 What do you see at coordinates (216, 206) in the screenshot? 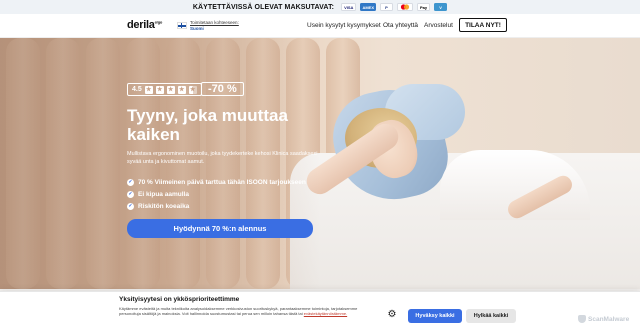
I see `benefit-item: ✓ Riskitön koeaika` at bounding box center [216, 206].